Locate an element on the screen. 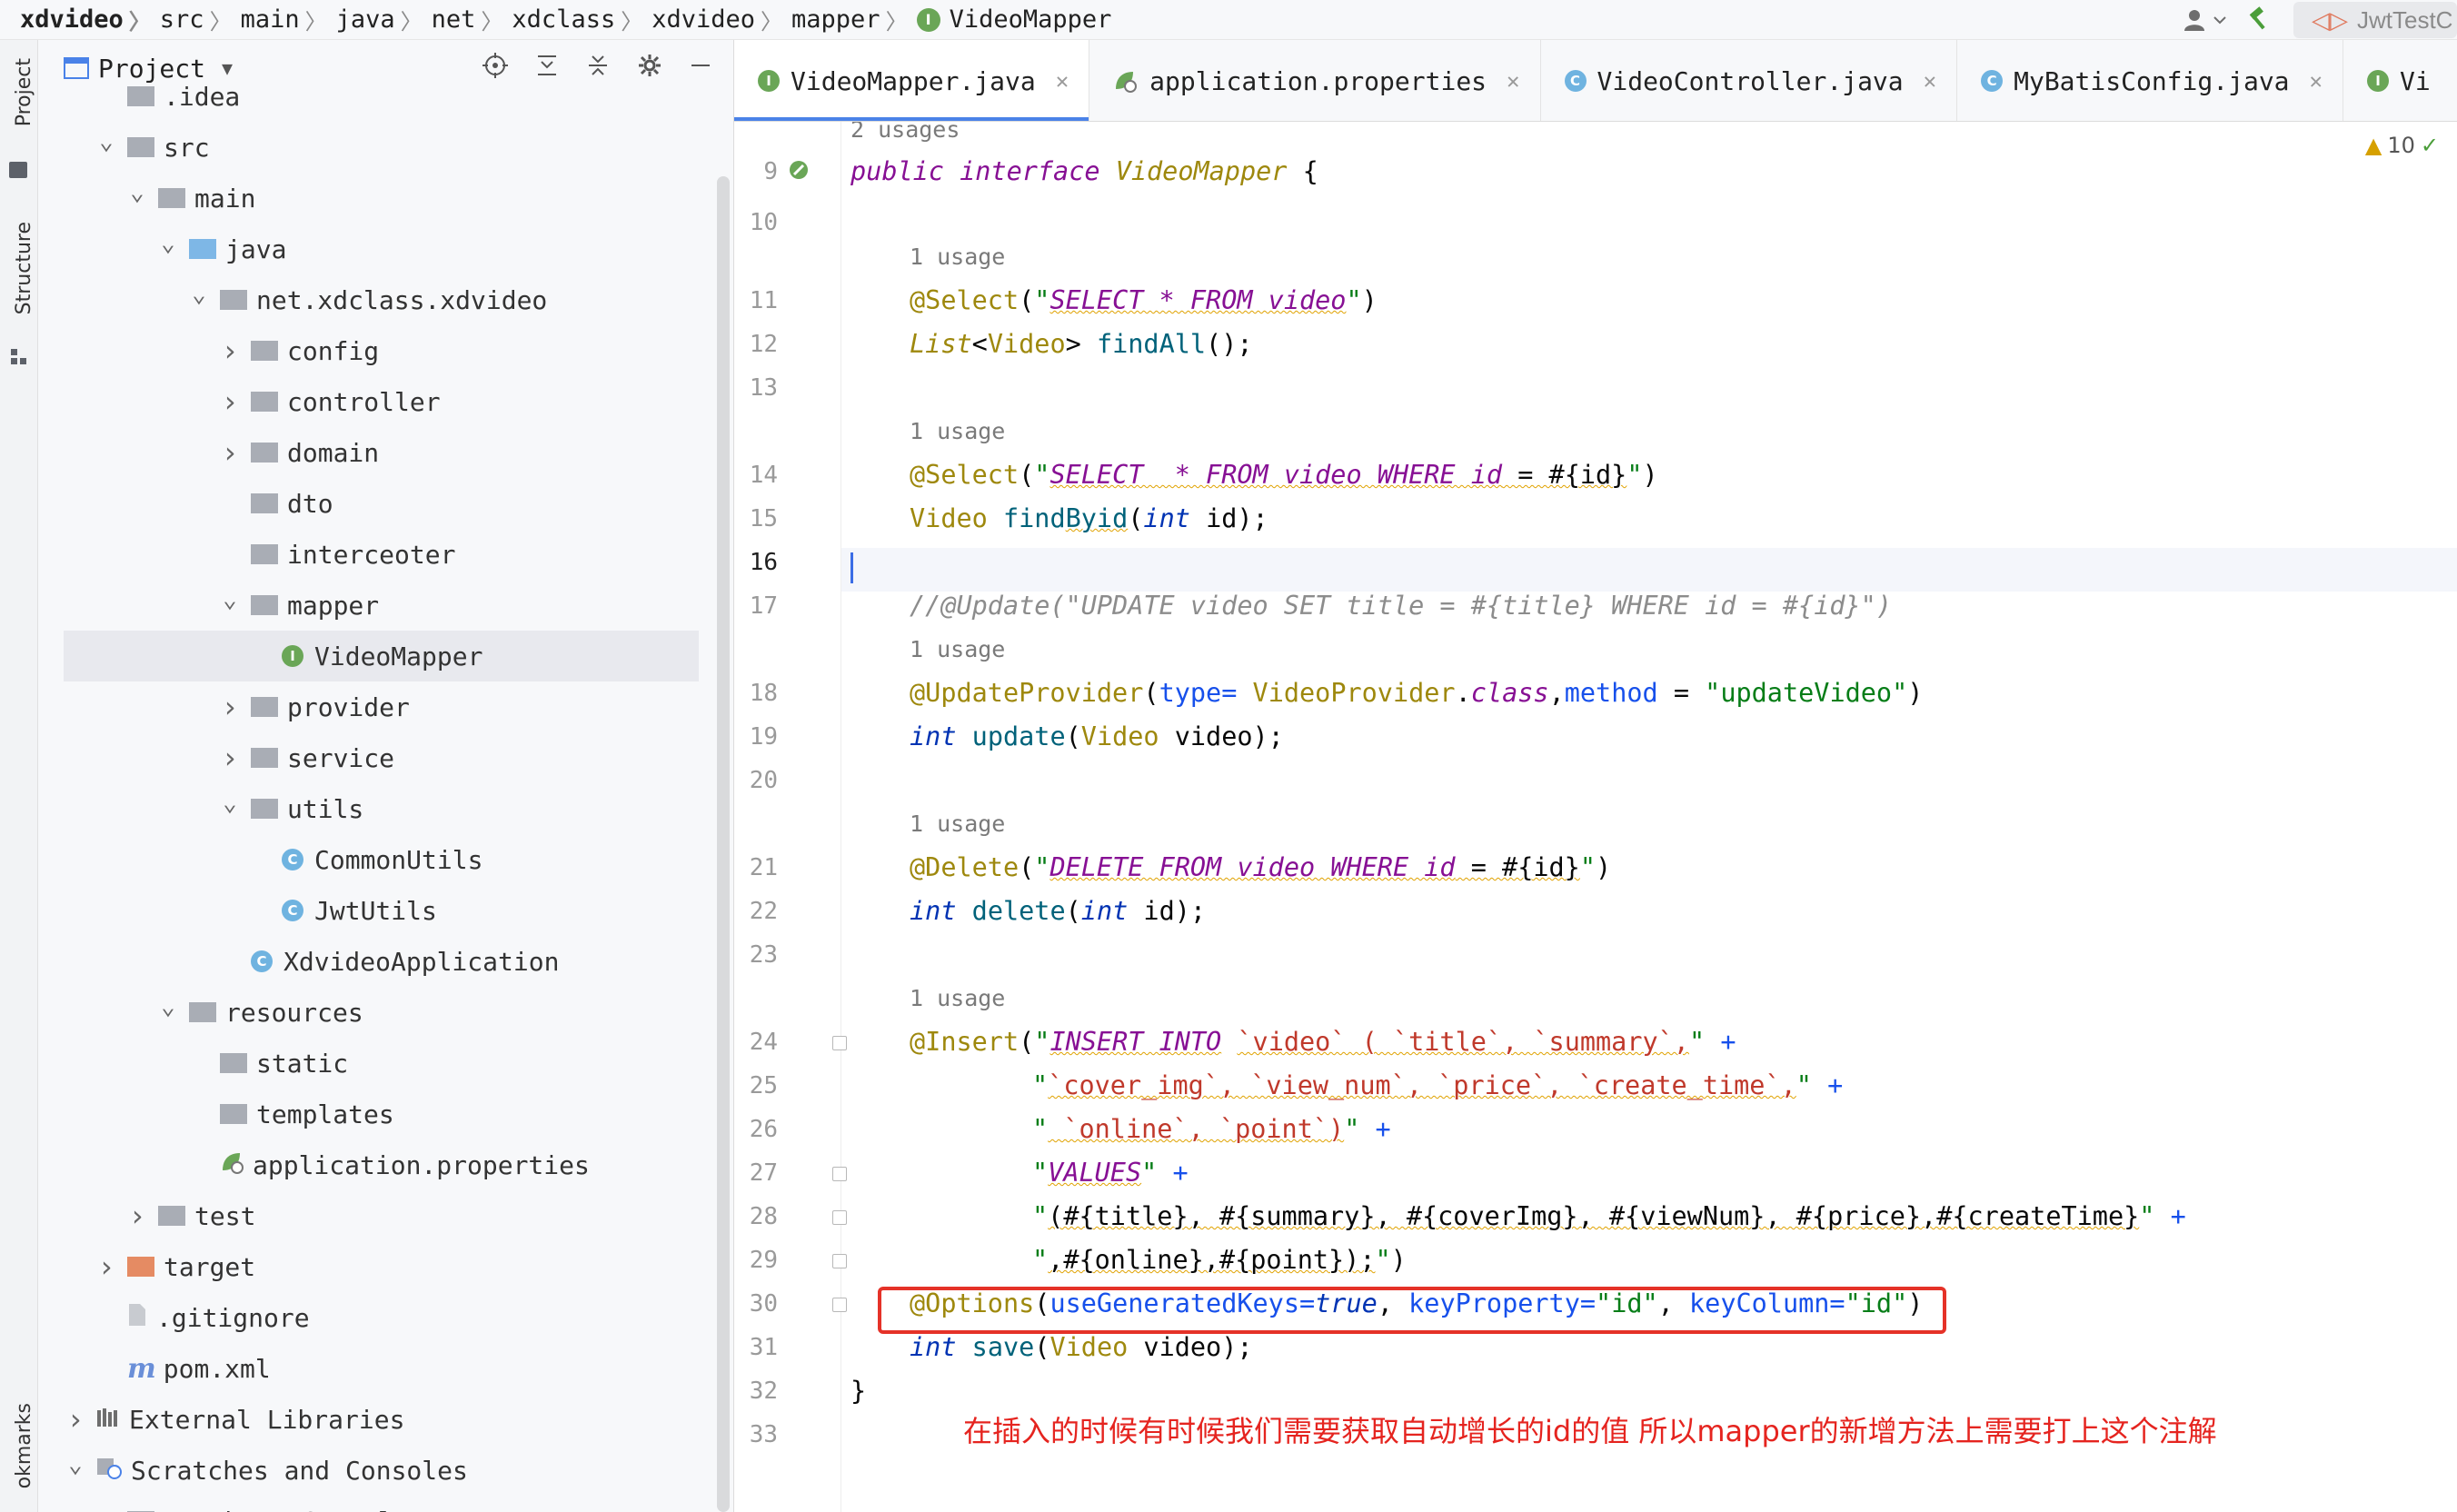  tree-item: interceoter is located at coordinates (385, 554).